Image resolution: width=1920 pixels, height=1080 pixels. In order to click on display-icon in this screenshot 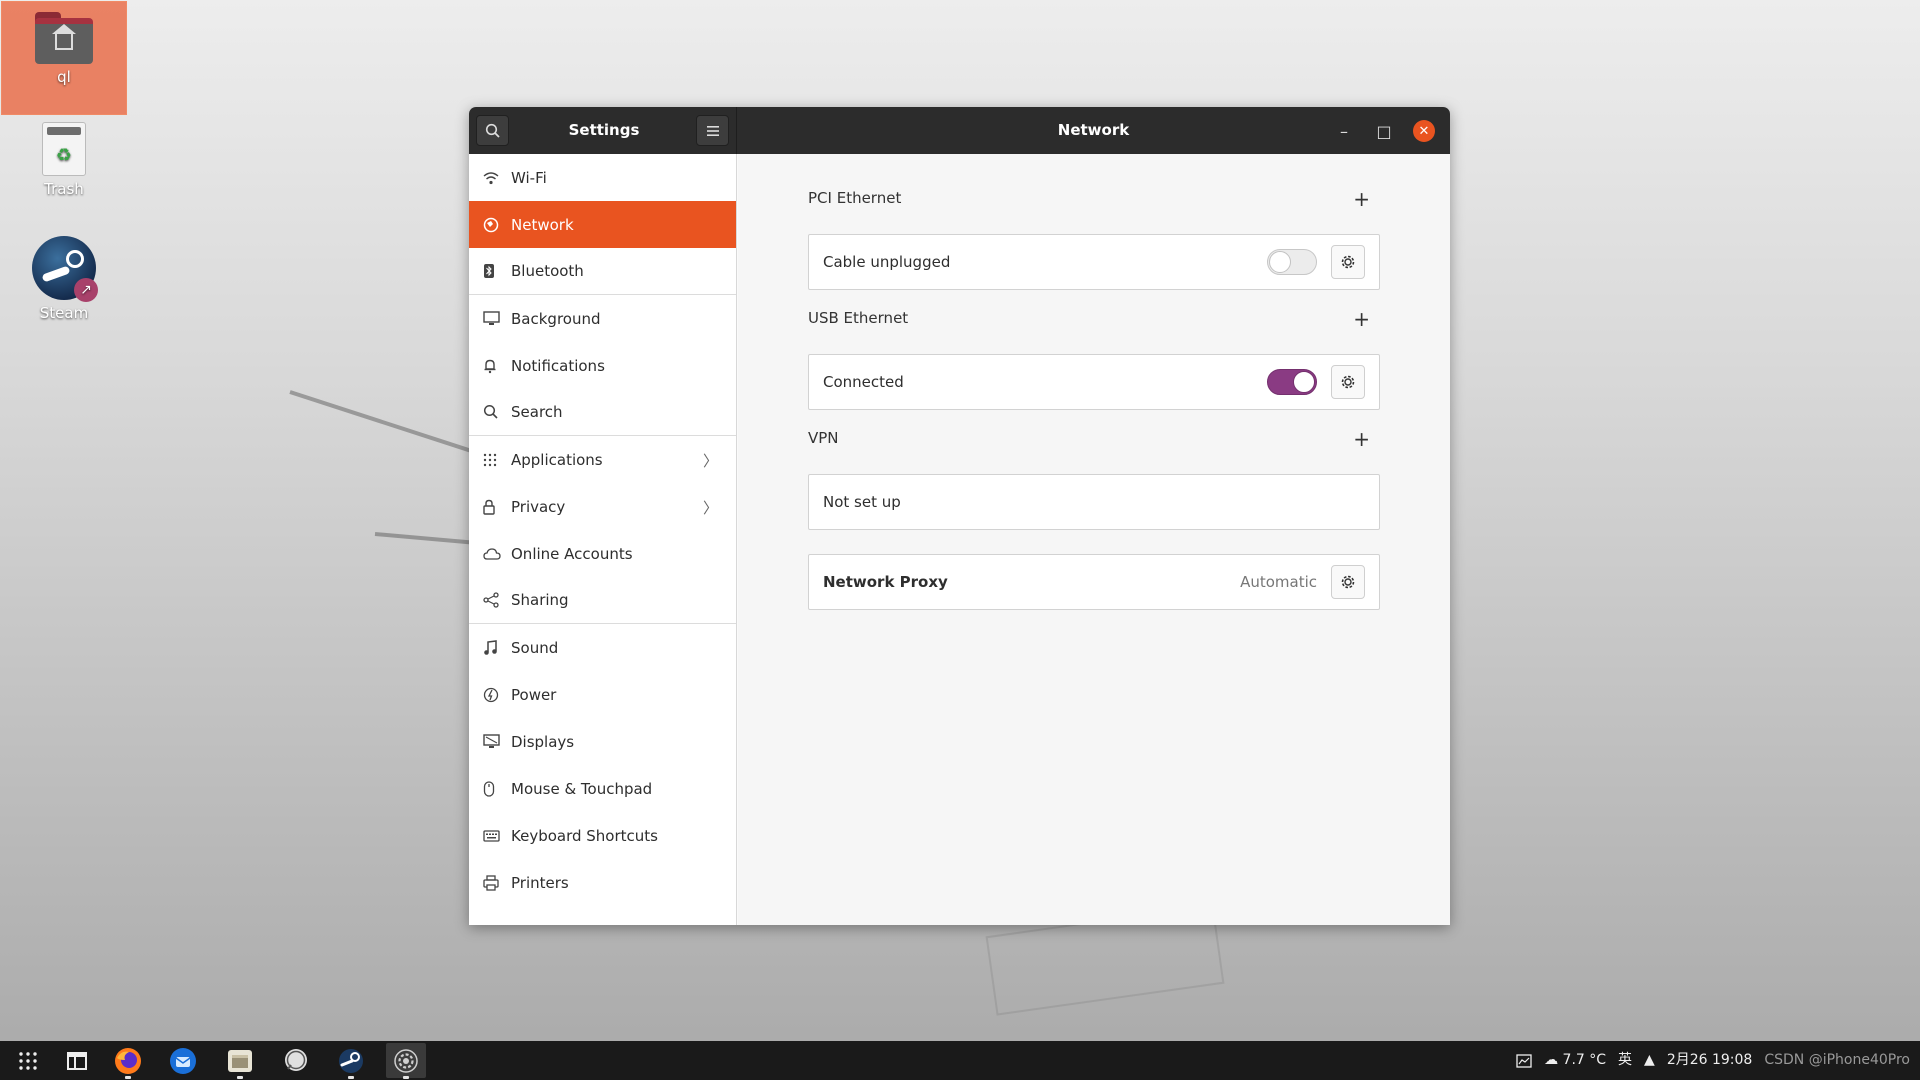, I will do `click(490, 741)`.